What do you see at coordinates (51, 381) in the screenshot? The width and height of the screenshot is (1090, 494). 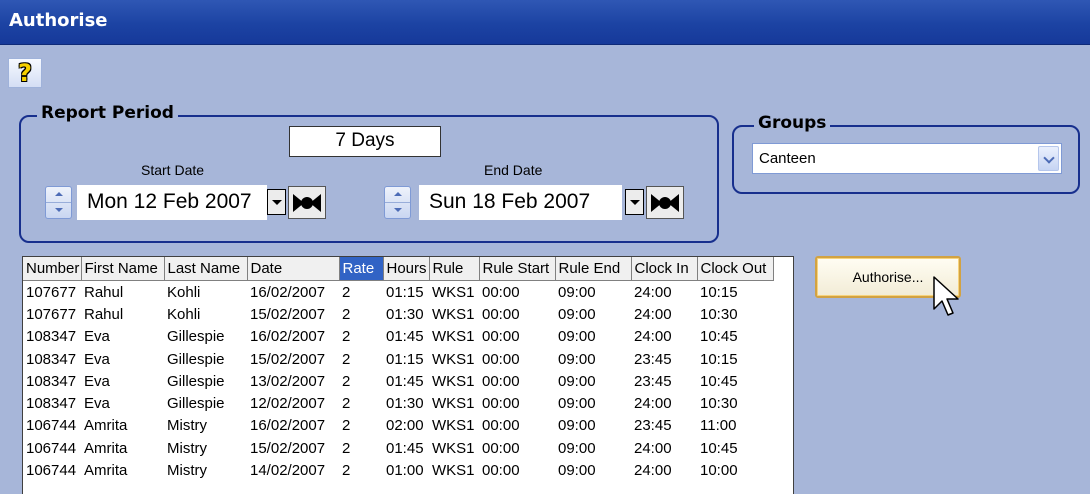 I see `table-cell: 108347` at bounding box center [51, 381].